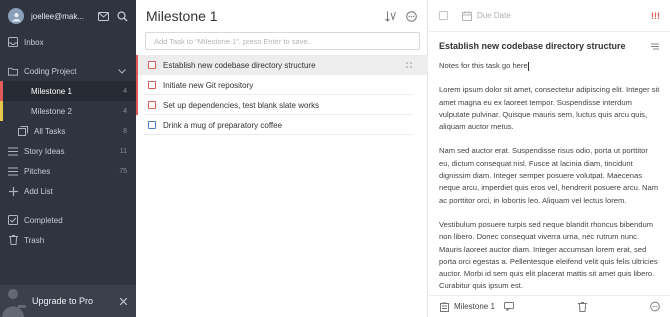  I want to click on sidebar-item-label: Milestone 1, so click(51, 91).